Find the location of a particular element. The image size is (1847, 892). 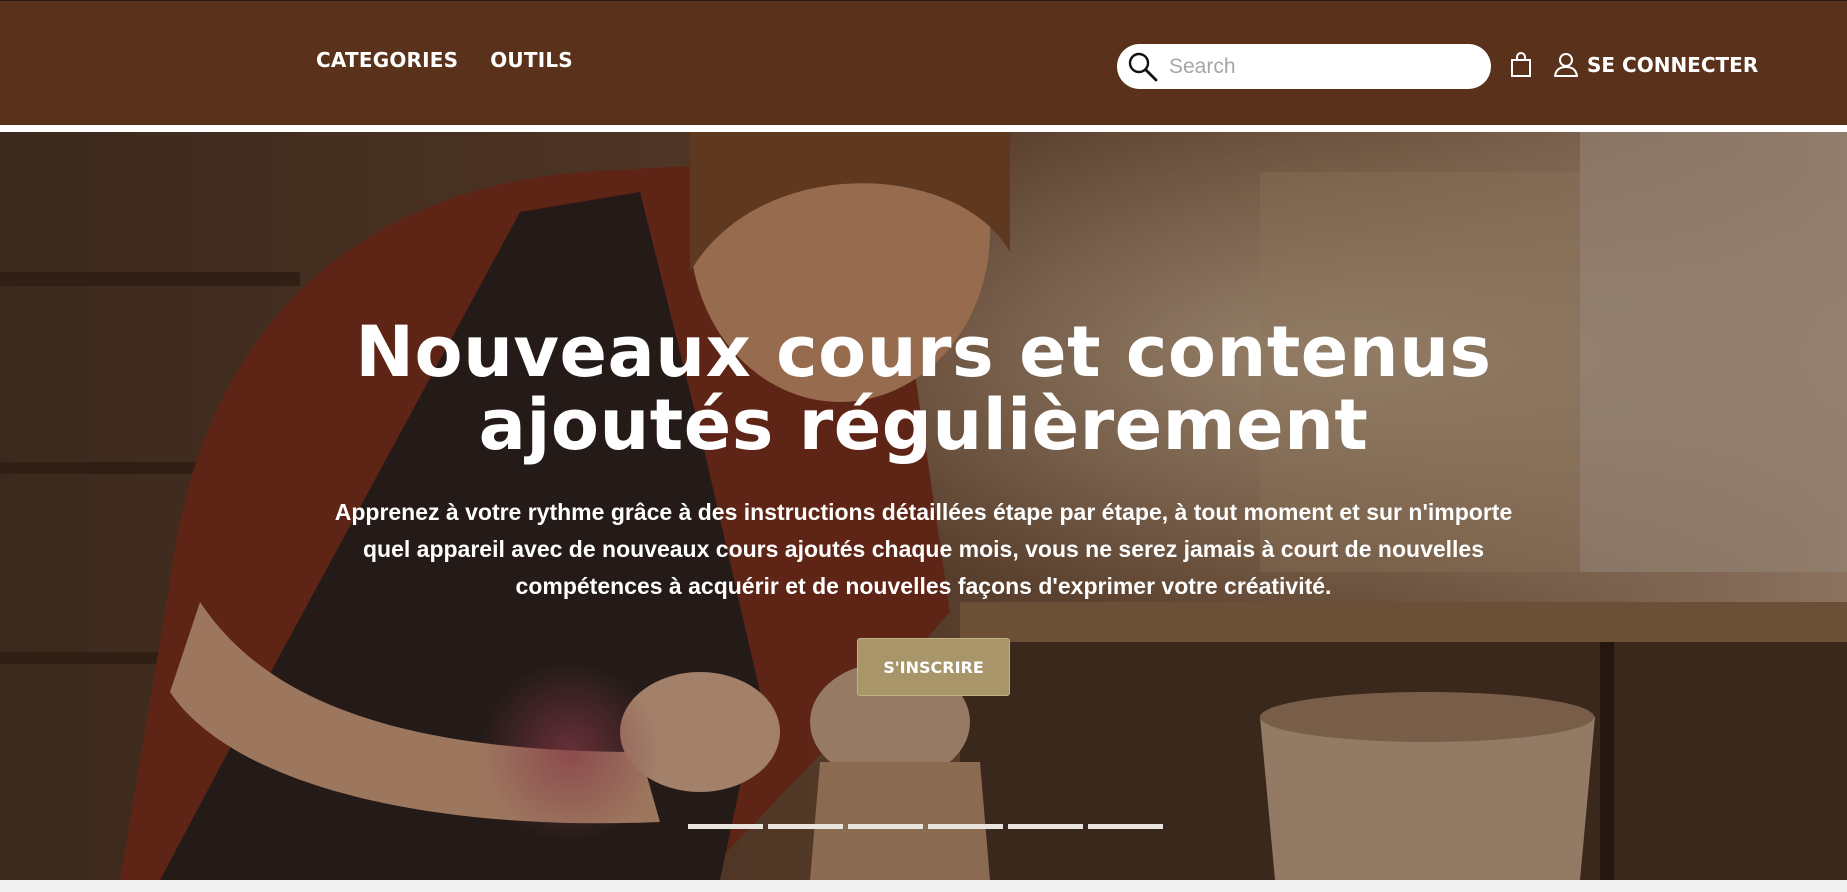

cart-button is located at coordinates (1521, 67).